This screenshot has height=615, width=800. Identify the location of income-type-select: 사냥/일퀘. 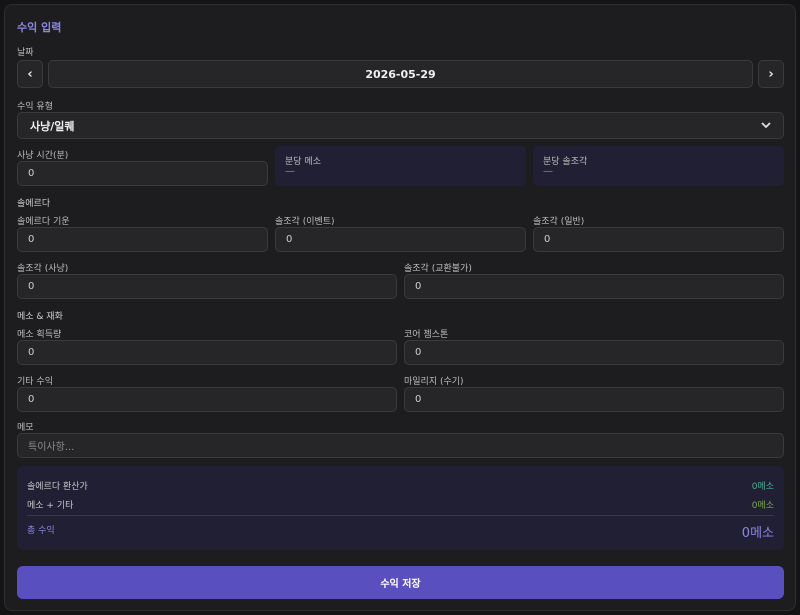
(400, 125).